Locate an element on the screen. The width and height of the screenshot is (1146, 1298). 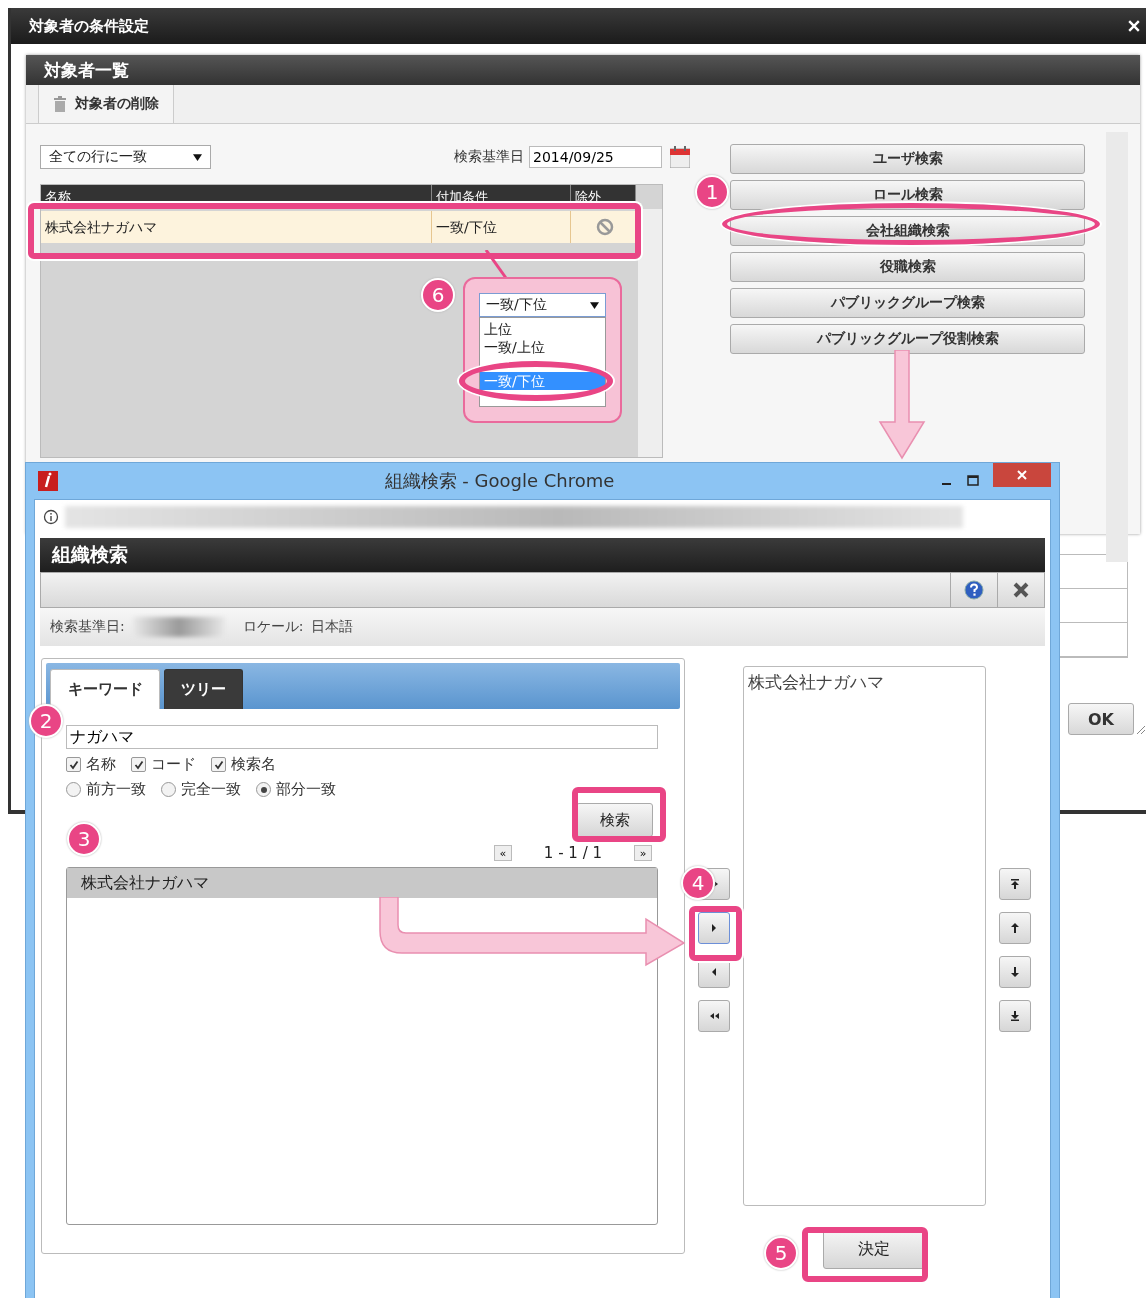
keyword-field: ナガハマ is located at coordinates (362, 737).